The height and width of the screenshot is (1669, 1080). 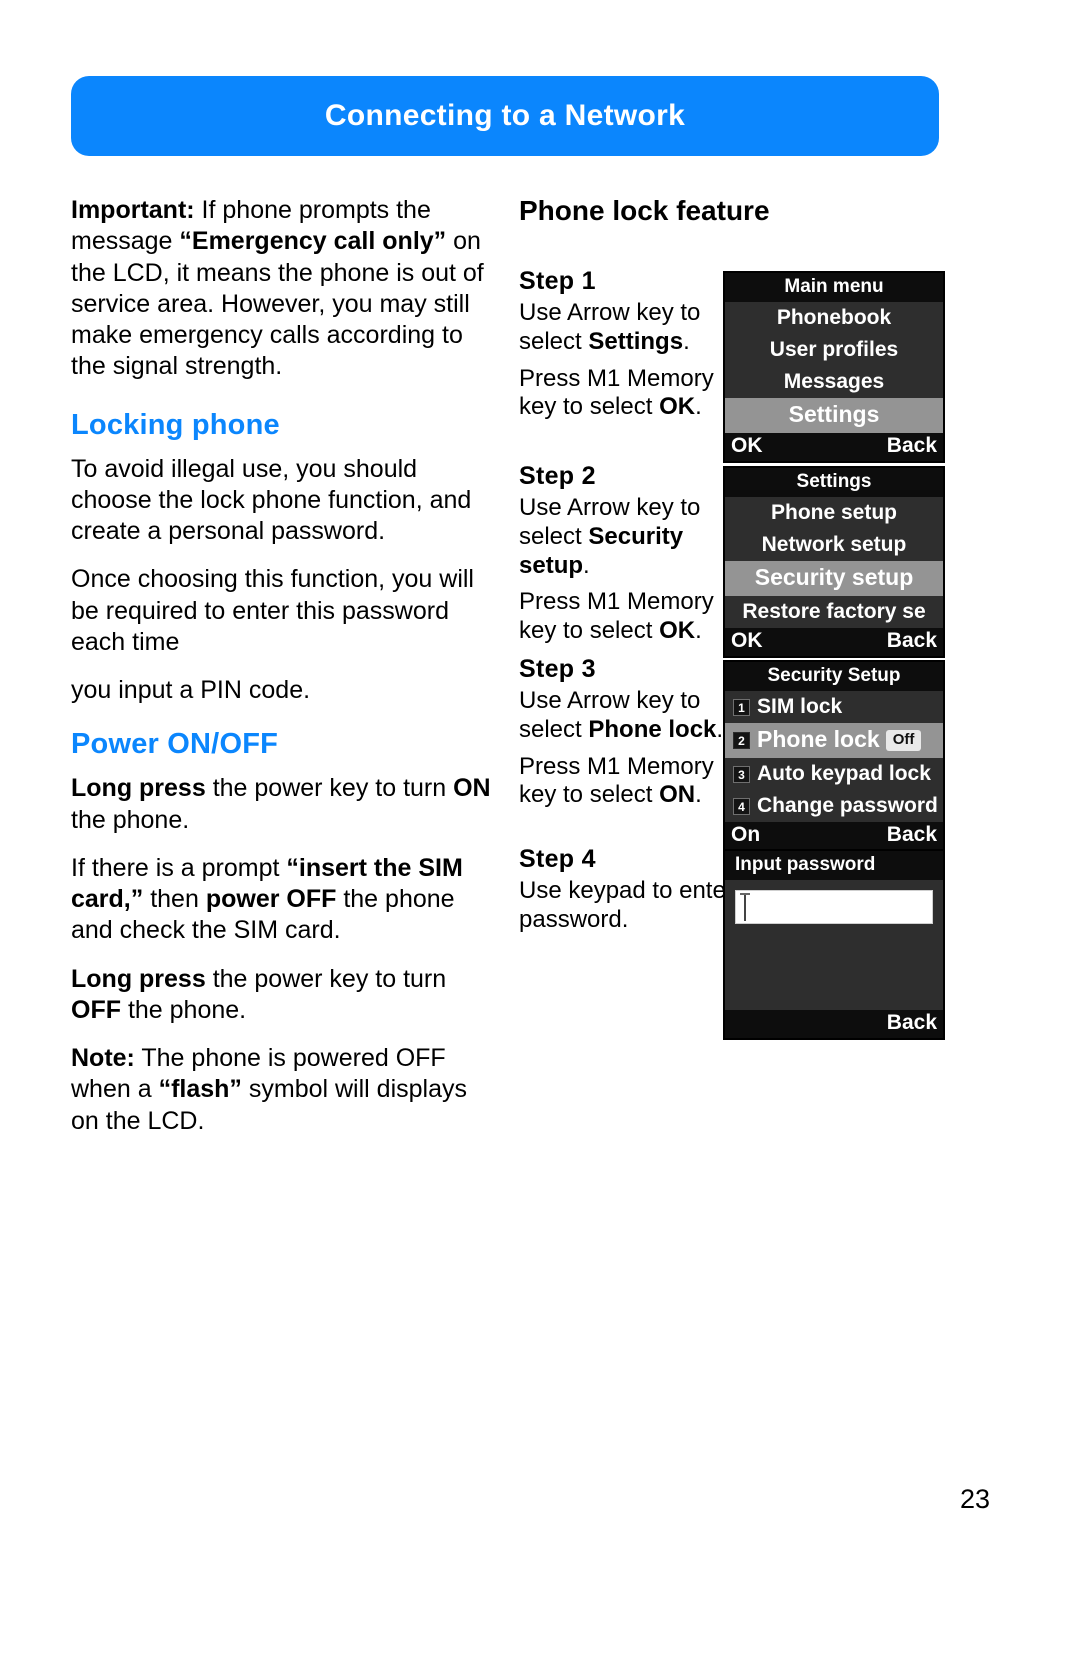 I want to click on power-p1-bold-c: ON, so click(x=472, y=788).